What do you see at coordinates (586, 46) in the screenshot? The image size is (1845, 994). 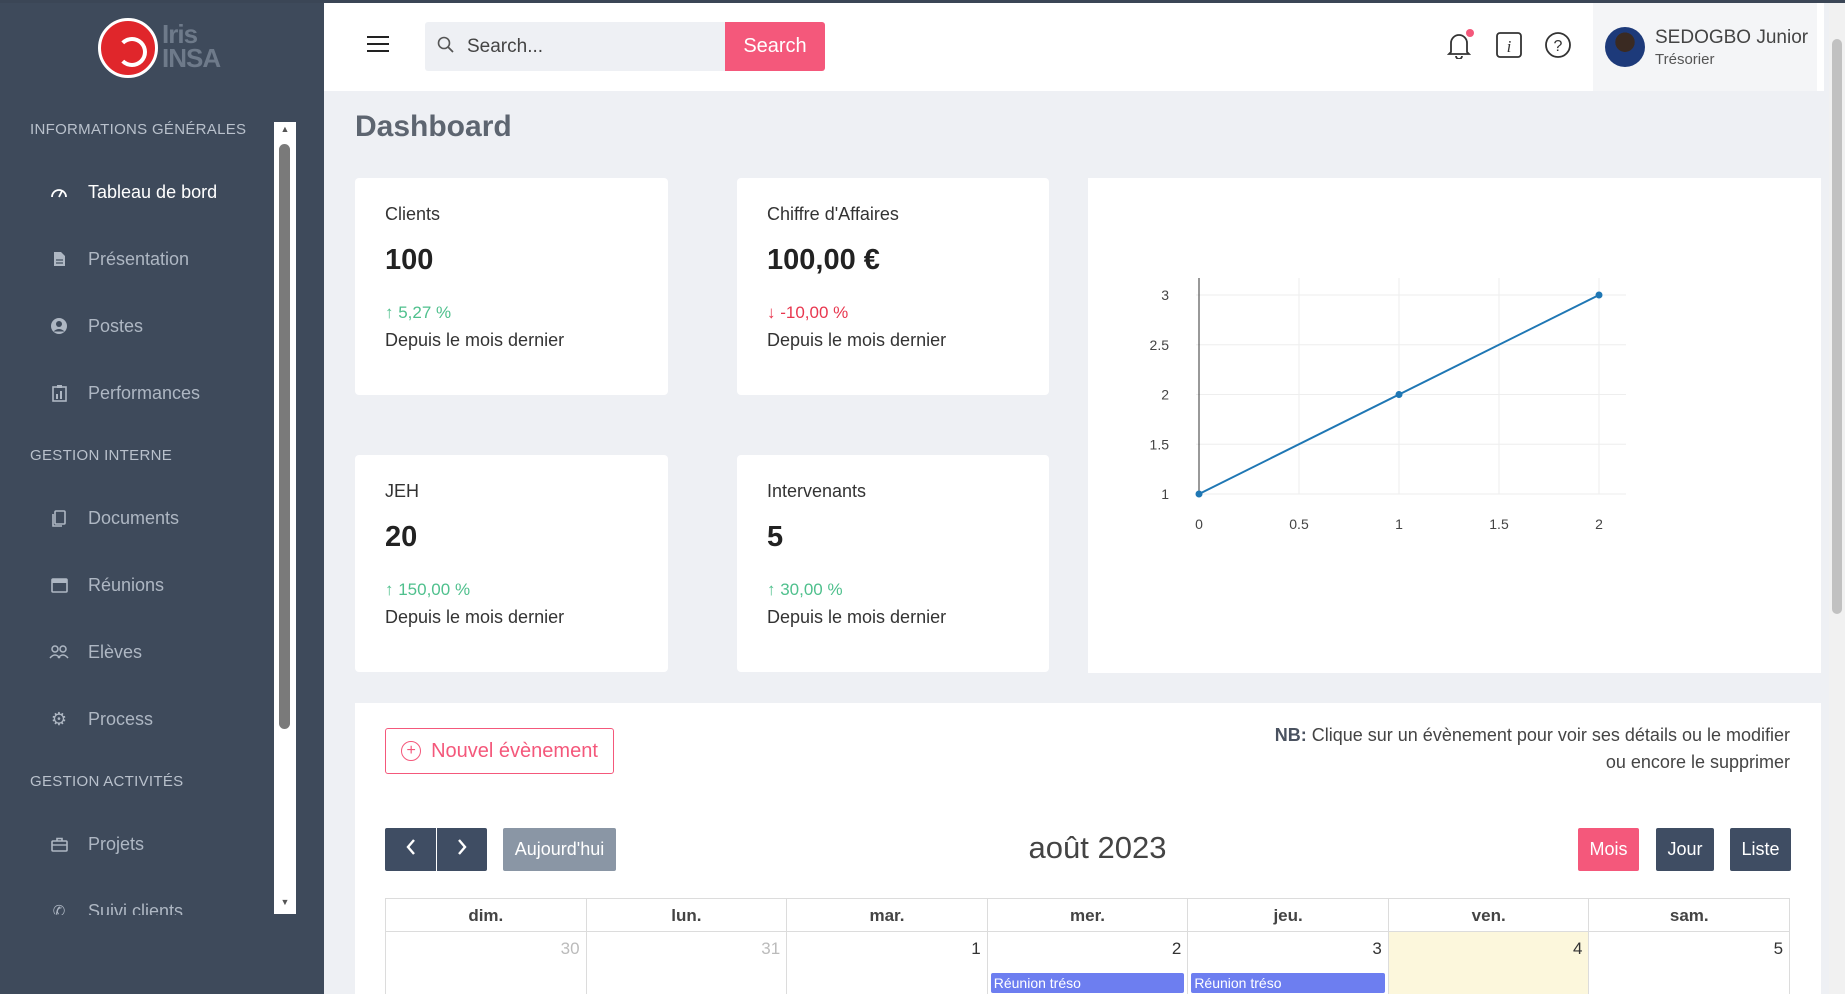 I see `search-input` at bounding box center [586, 46].